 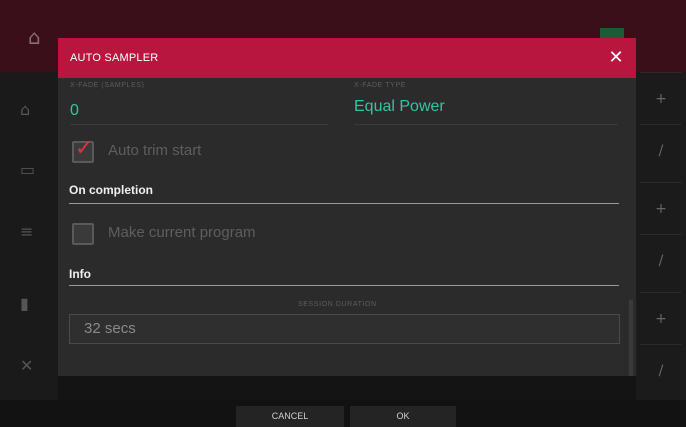 What do you see at coordinates (631, 338) in the screenshot?
I see `scrollbar-thumb` at bounding box center [631, 338].